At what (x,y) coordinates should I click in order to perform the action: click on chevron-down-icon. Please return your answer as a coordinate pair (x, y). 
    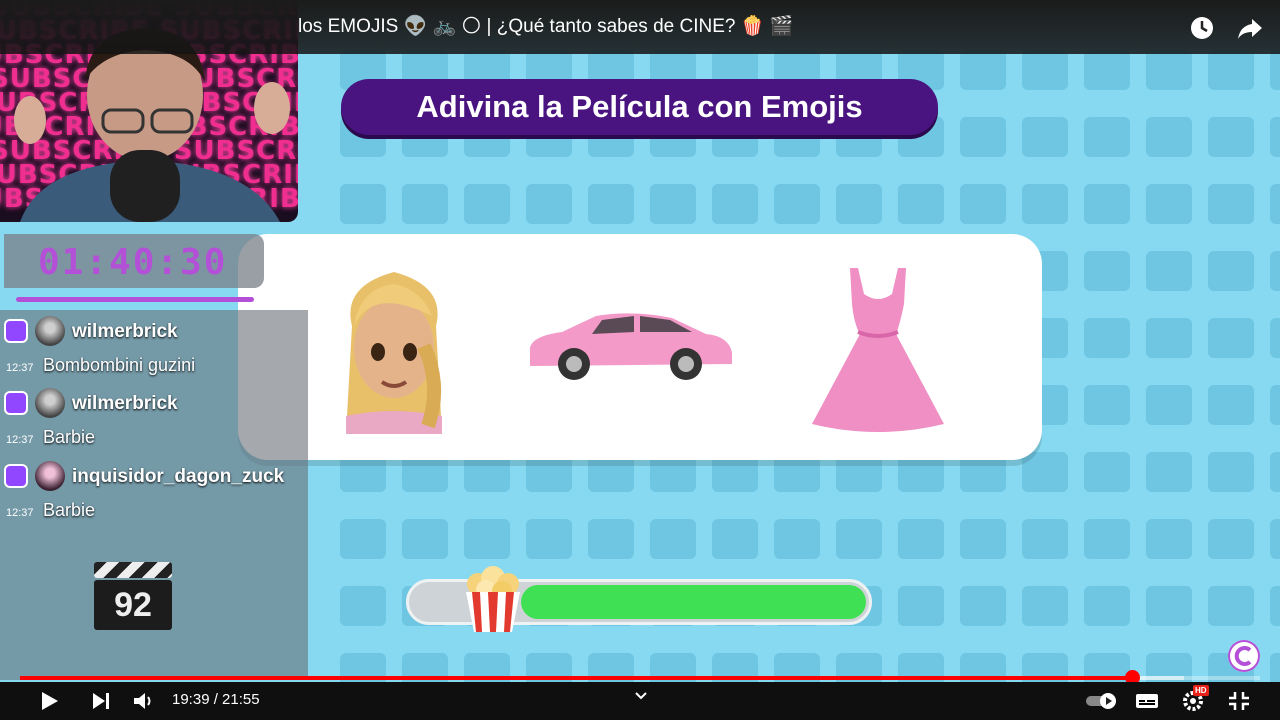
    Looking at the image, I should click on (641, 697).